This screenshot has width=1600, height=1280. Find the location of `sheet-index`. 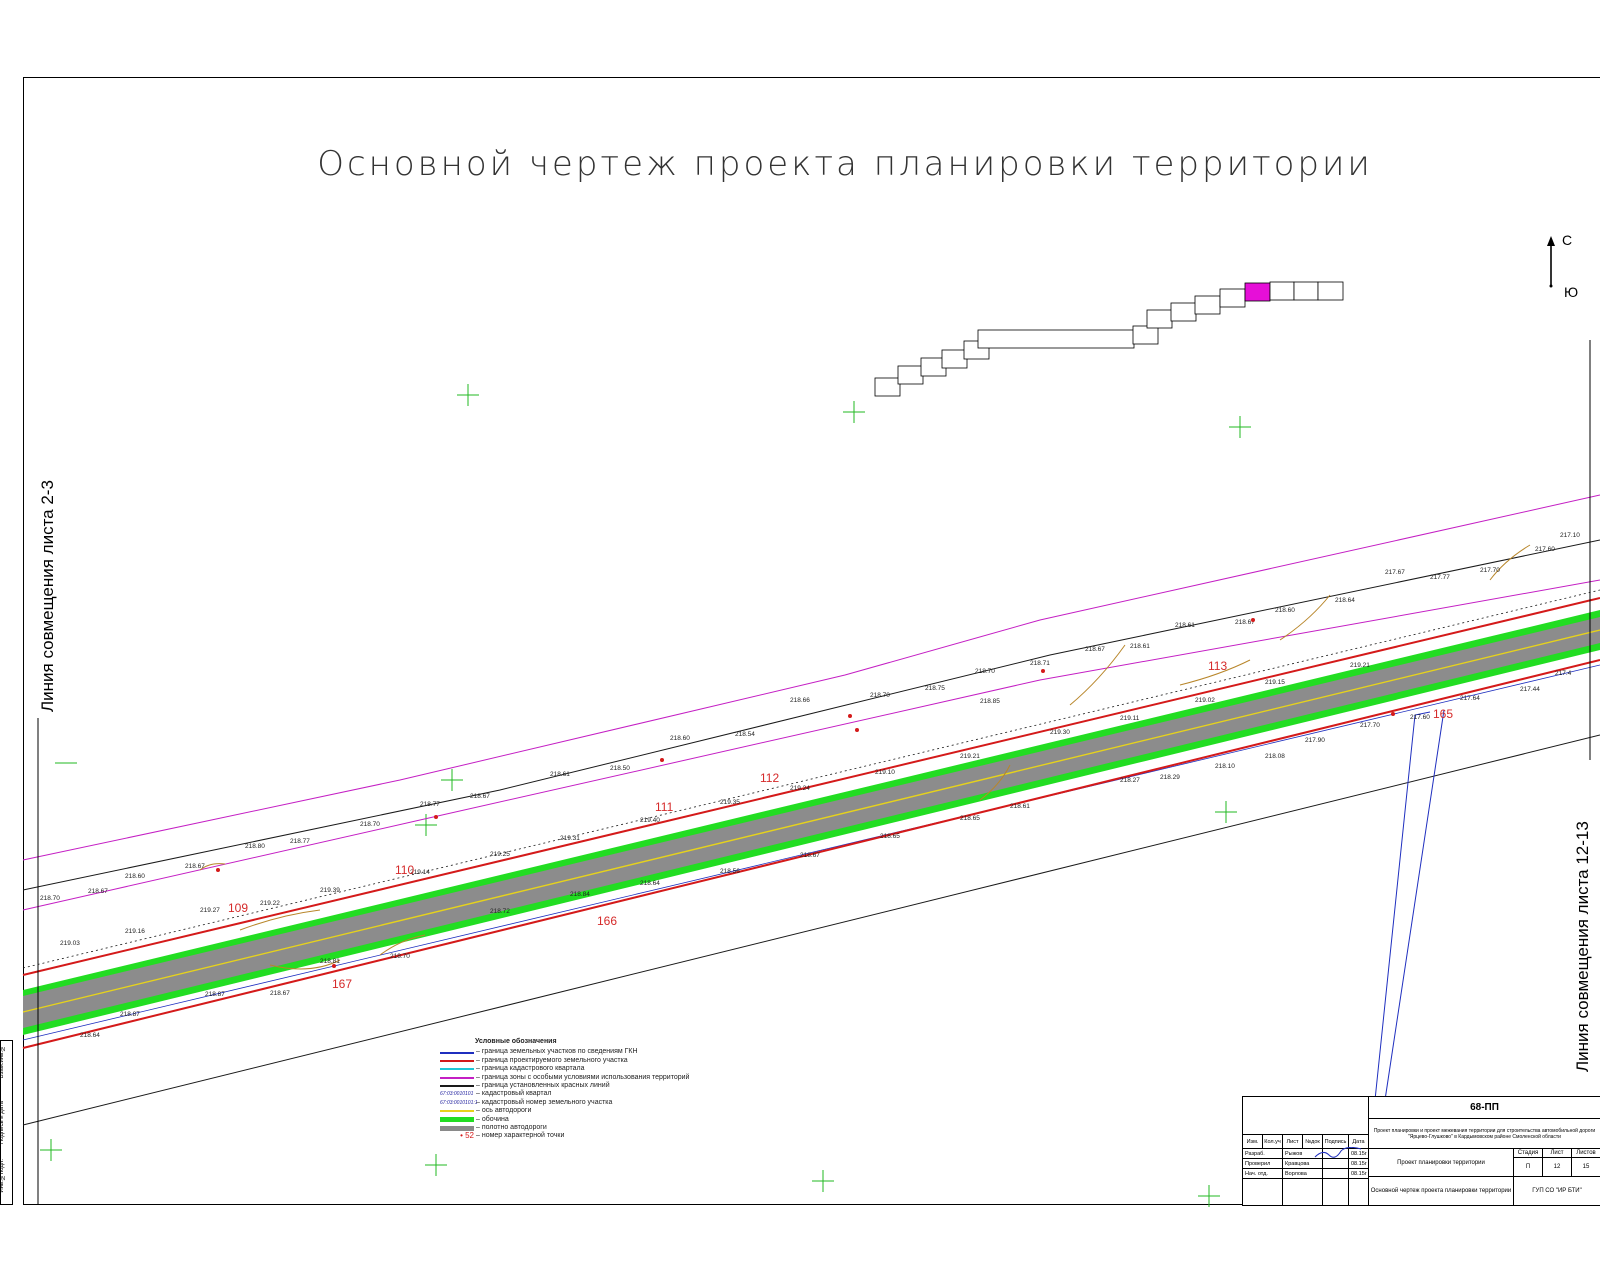

sheet-index is located at coordinates (1109, 339).